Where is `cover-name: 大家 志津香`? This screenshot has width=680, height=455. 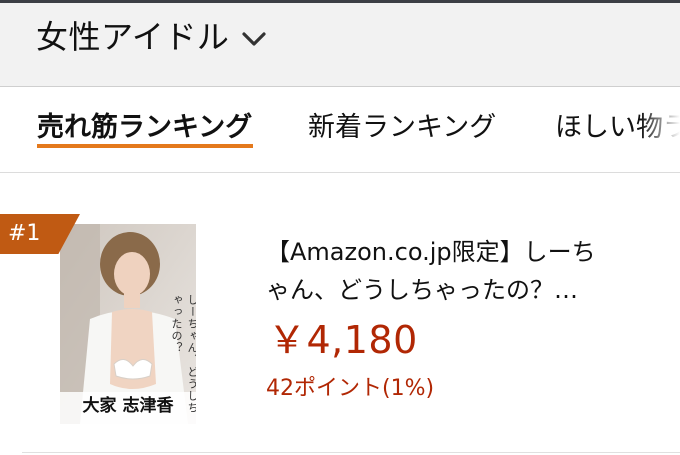 cover-name: 大家 志津香 is located at coordinates (128, 406).